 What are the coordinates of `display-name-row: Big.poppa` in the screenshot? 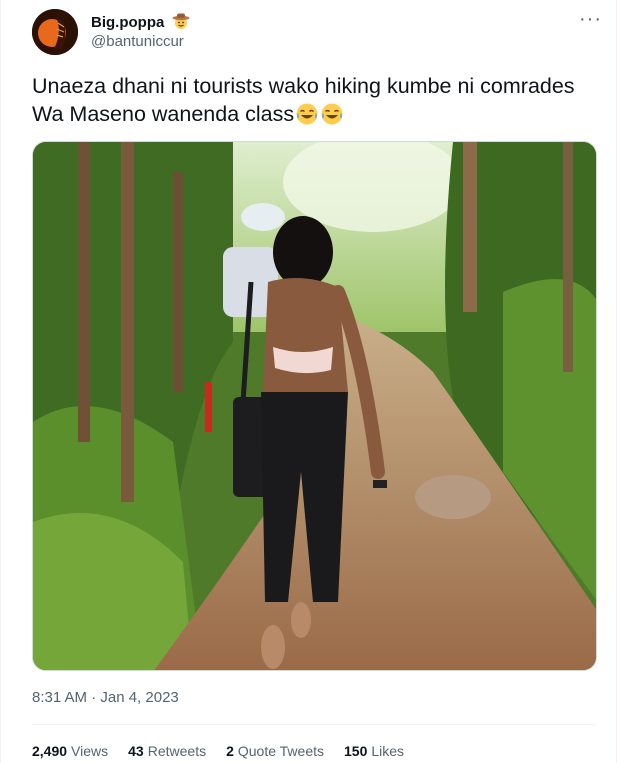 It's located at (140, 22).